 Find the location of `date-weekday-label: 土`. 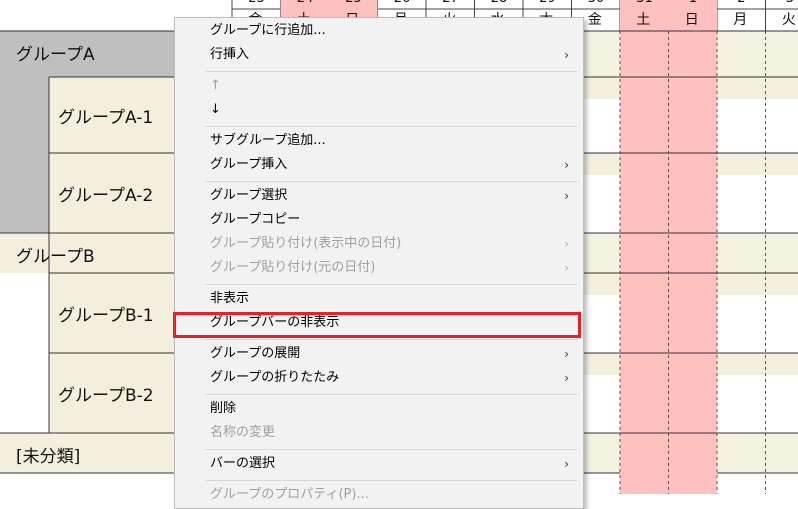

date-weekday-label: 土 is located at coordinates (643, 20).